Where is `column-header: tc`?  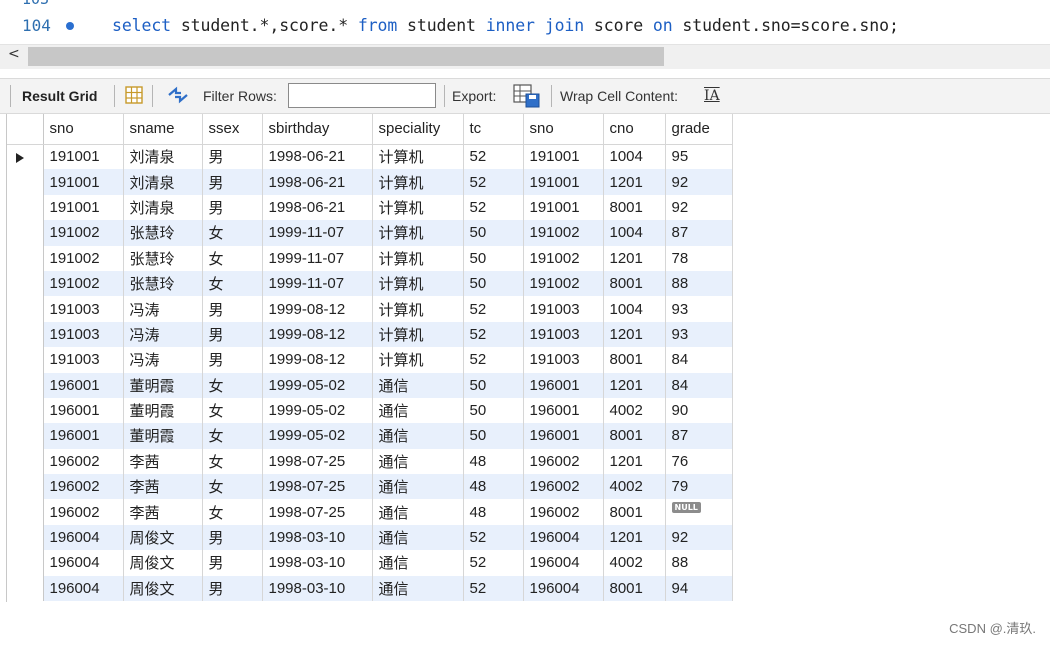
column-header: tc is located at coordinates (493, 129).